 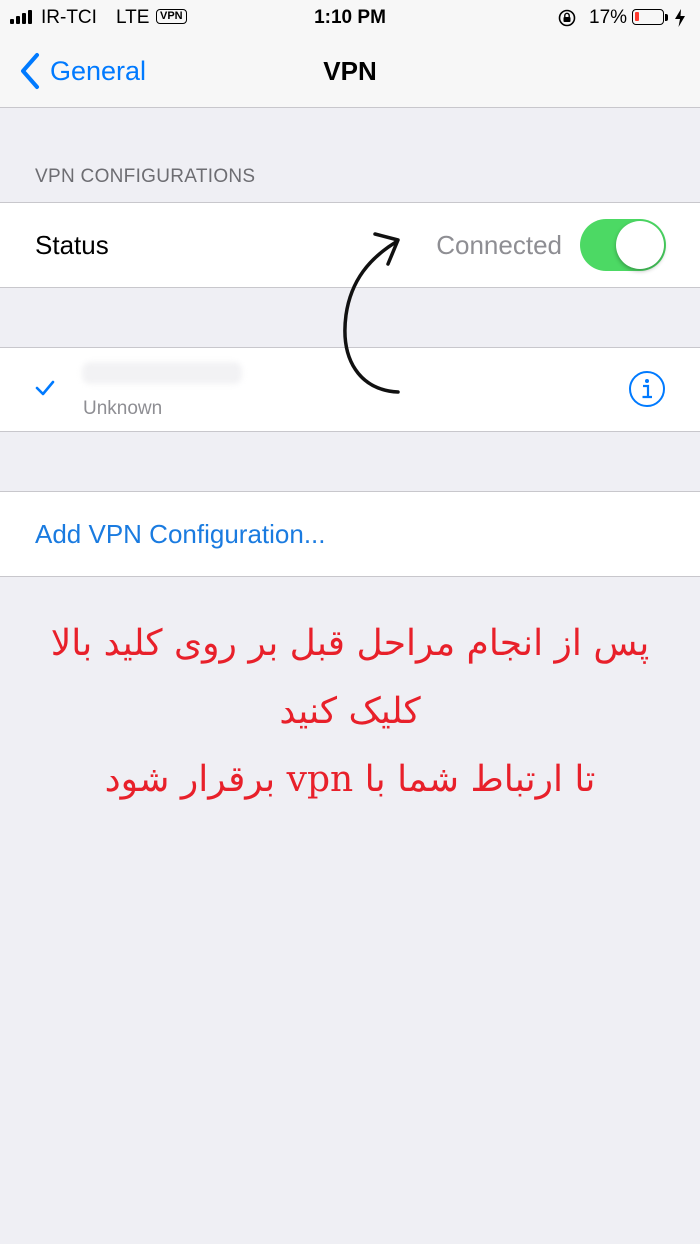 What do you see at coordinates (640, 245) in the screenshot?
I see `toggle-knob` at bounding box center [640, 245].